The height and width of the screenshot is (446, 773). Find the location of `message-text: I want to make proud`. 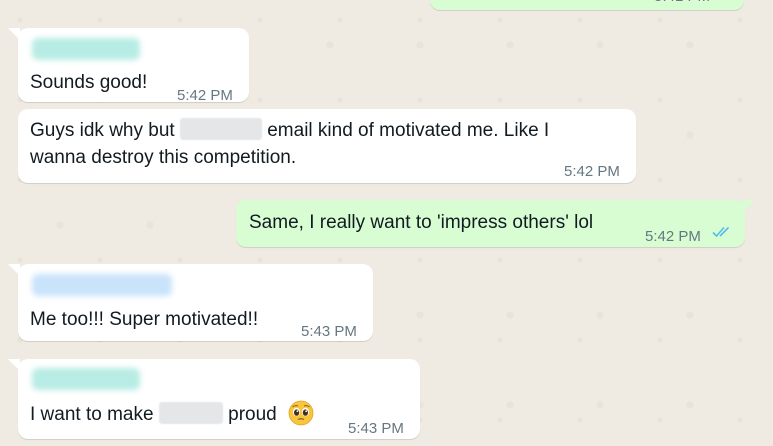

message-text: I want to make proud is located at coordinates (172, 414).